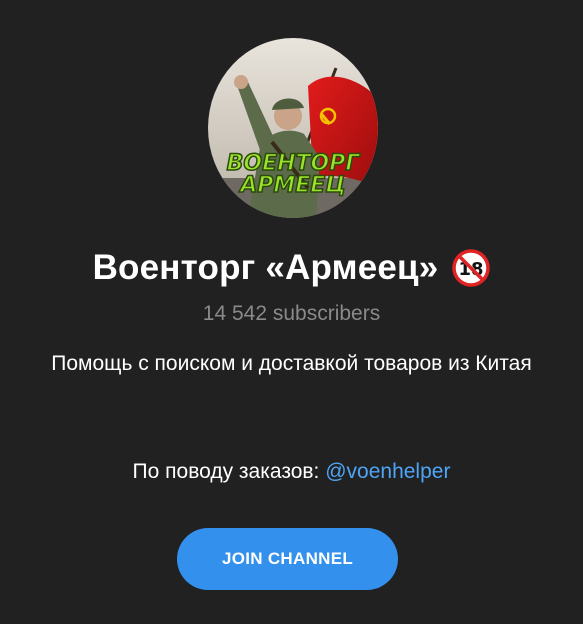 This screenshot has width=583, height=624. I want to click on channel-avatar: ВОЕНТОРГ АРМЕЕЦ, so click(293, 128).